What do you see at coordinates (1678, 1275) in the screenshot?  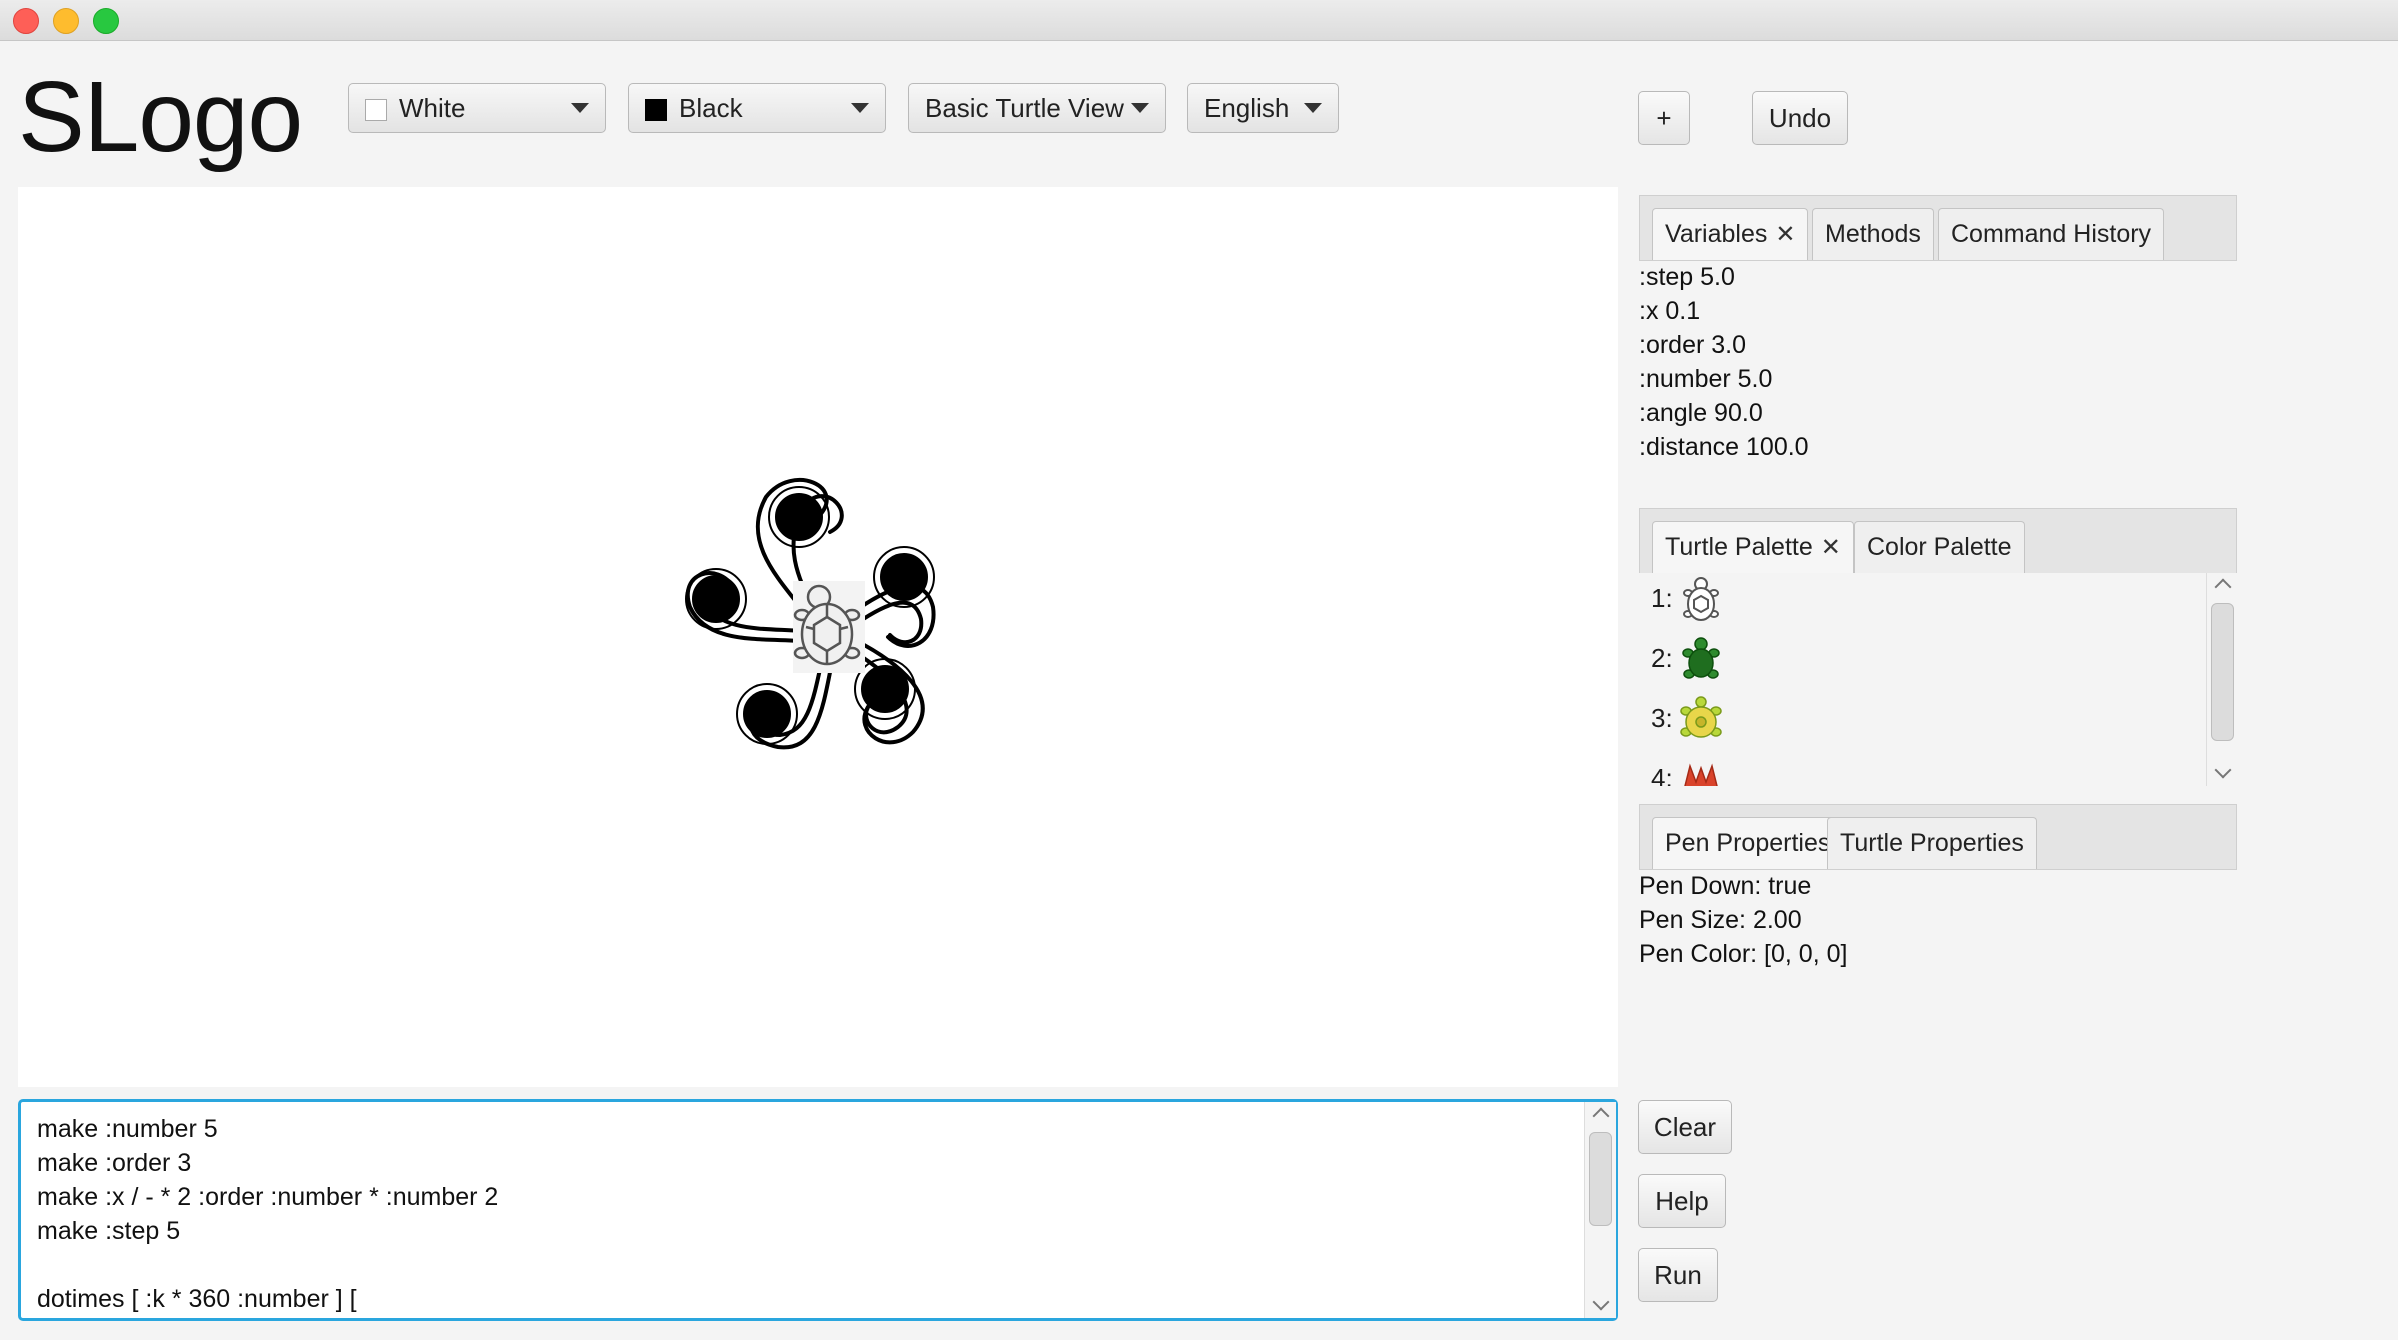 I see `run-button: Run` at bounding box center [1678, 1275].